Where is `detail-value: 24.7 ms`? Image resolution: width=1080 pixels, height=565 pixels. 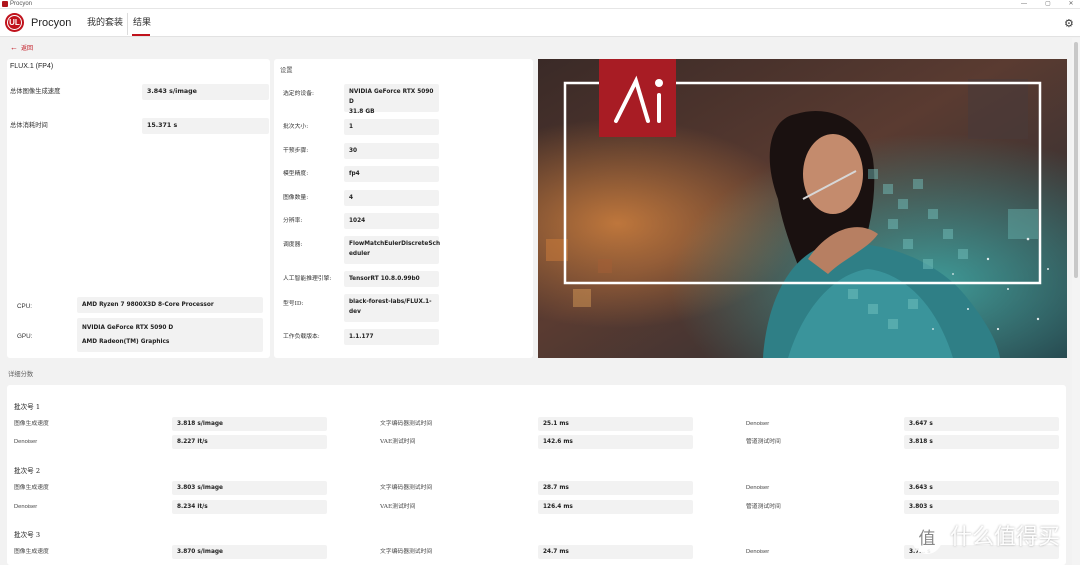
detail-value: 24.7 ms is located at coordinates (615, 552).